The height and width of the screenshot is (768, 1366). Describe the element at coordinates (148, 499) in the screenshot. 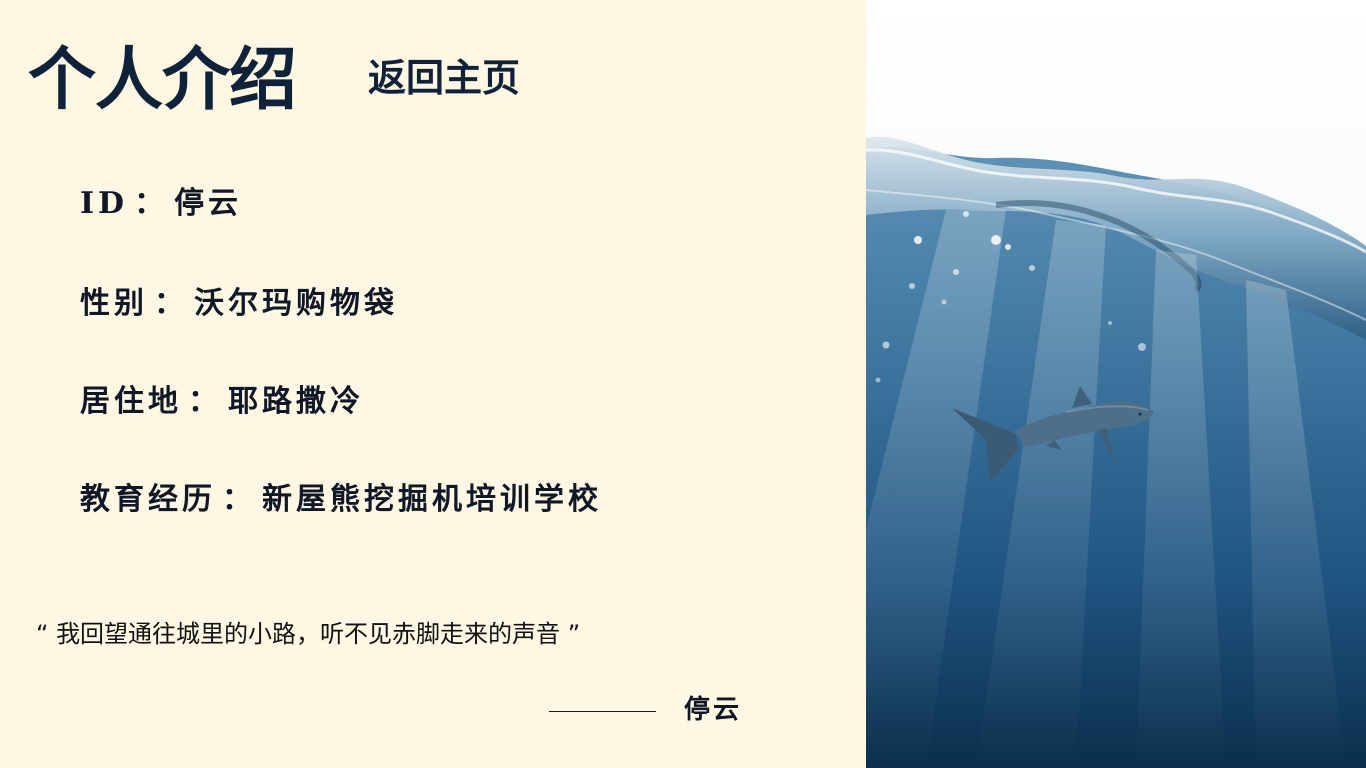

I see `profile-label-education: 教育经历` at that location.